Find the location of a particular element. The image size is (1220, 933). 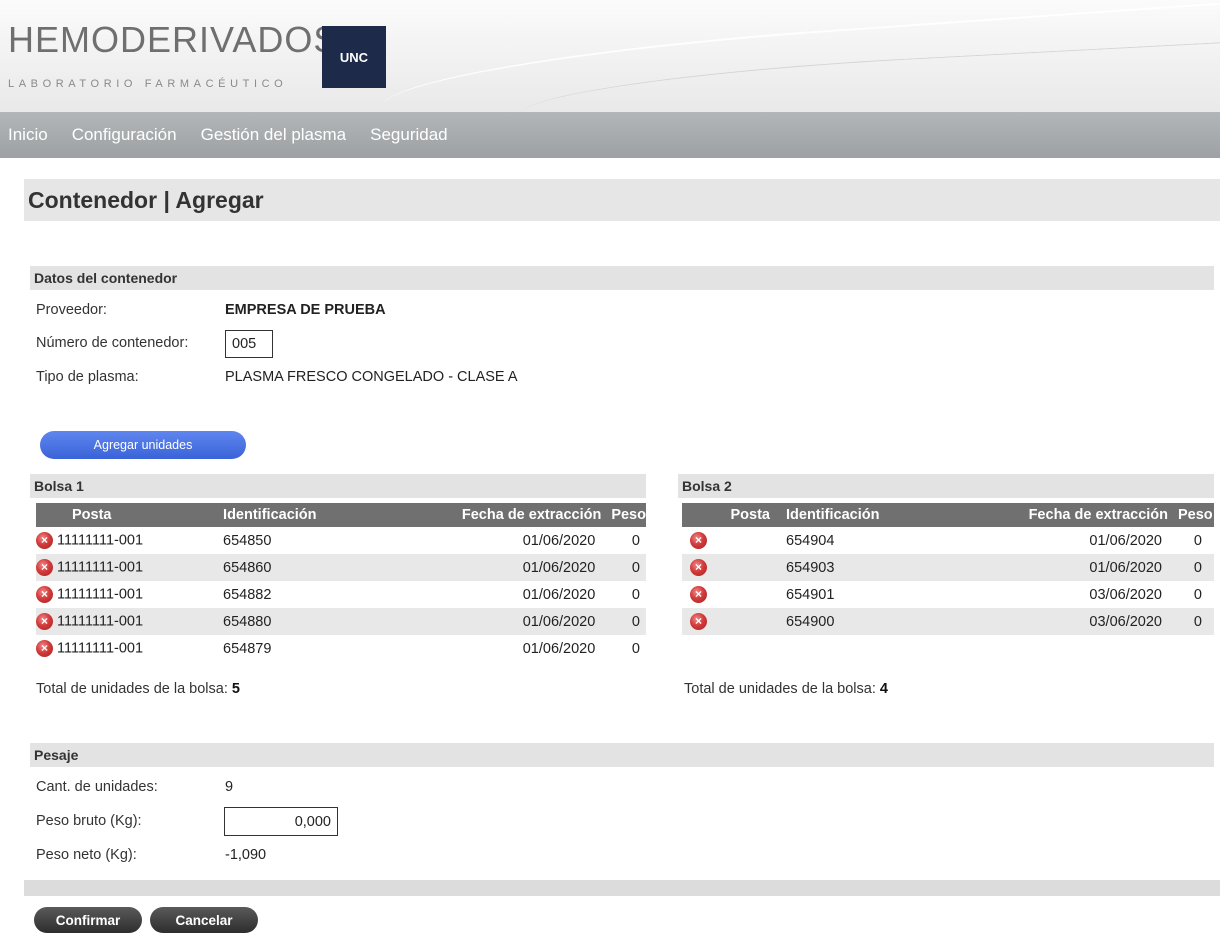

bag-2-total: Total de unidades de la bolsa: 4 is located at coordinates (786, 689).